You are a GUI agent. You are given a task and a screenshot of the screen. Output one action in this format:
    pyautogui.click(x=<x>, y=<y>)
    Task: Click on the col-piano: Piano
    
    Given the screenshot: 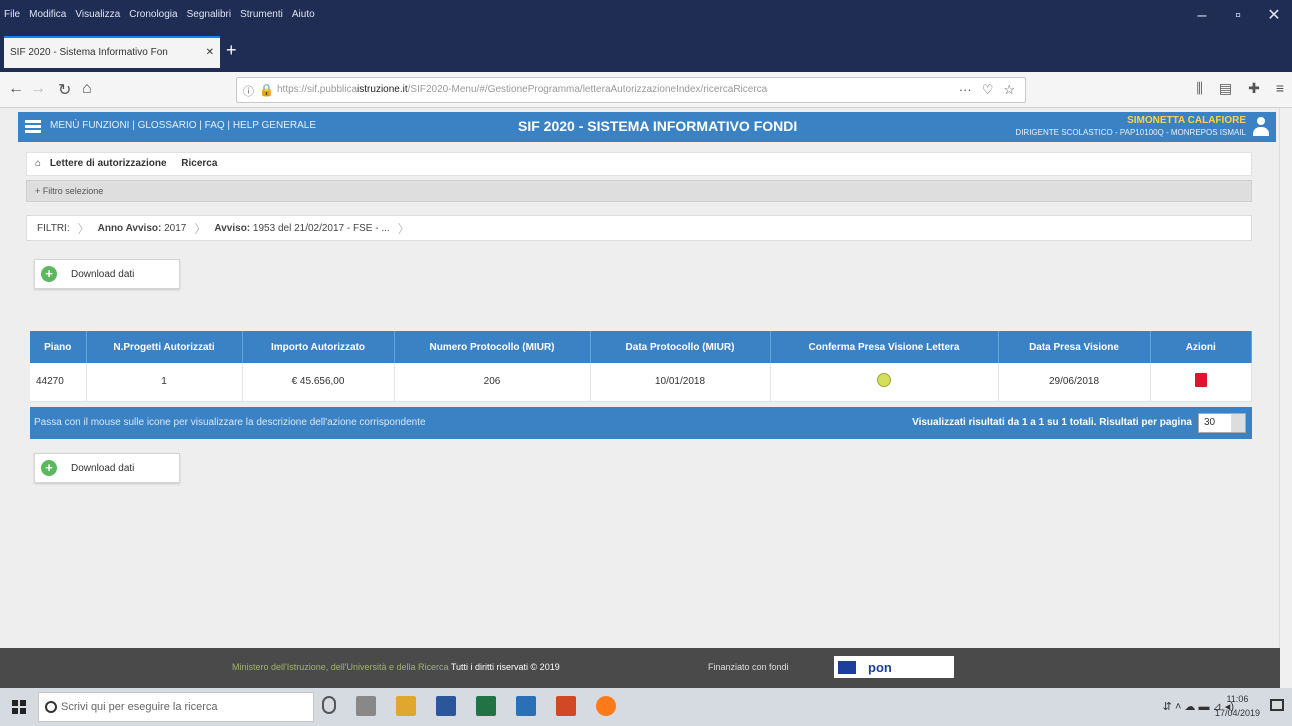 What is the action you would take?
    pyautogui.click(x=58, y=347)
    